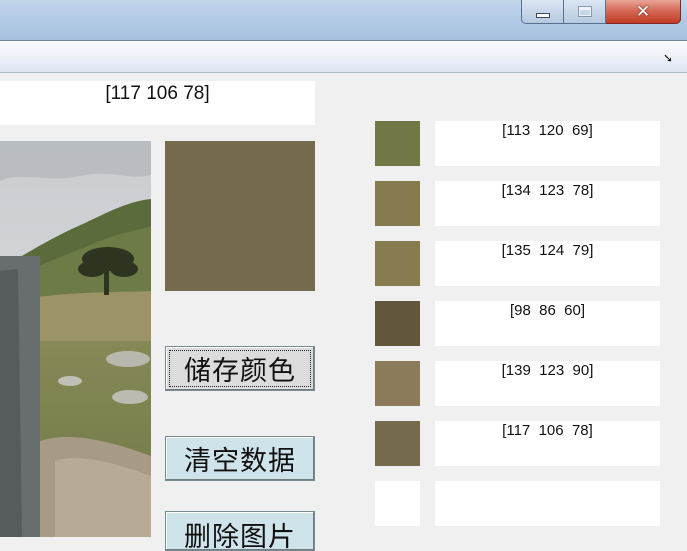 The height and width of the screenshot is (551, 687). I want to click on close-button: ✕, so click(643, 12).